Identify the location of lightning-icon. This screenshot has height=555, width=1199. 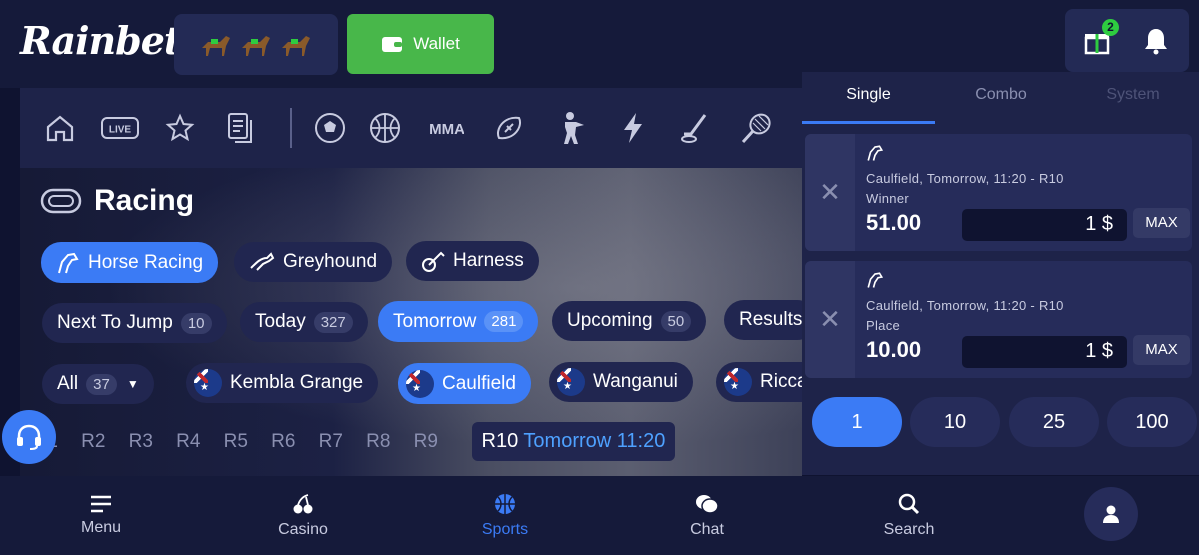
(633, 128).